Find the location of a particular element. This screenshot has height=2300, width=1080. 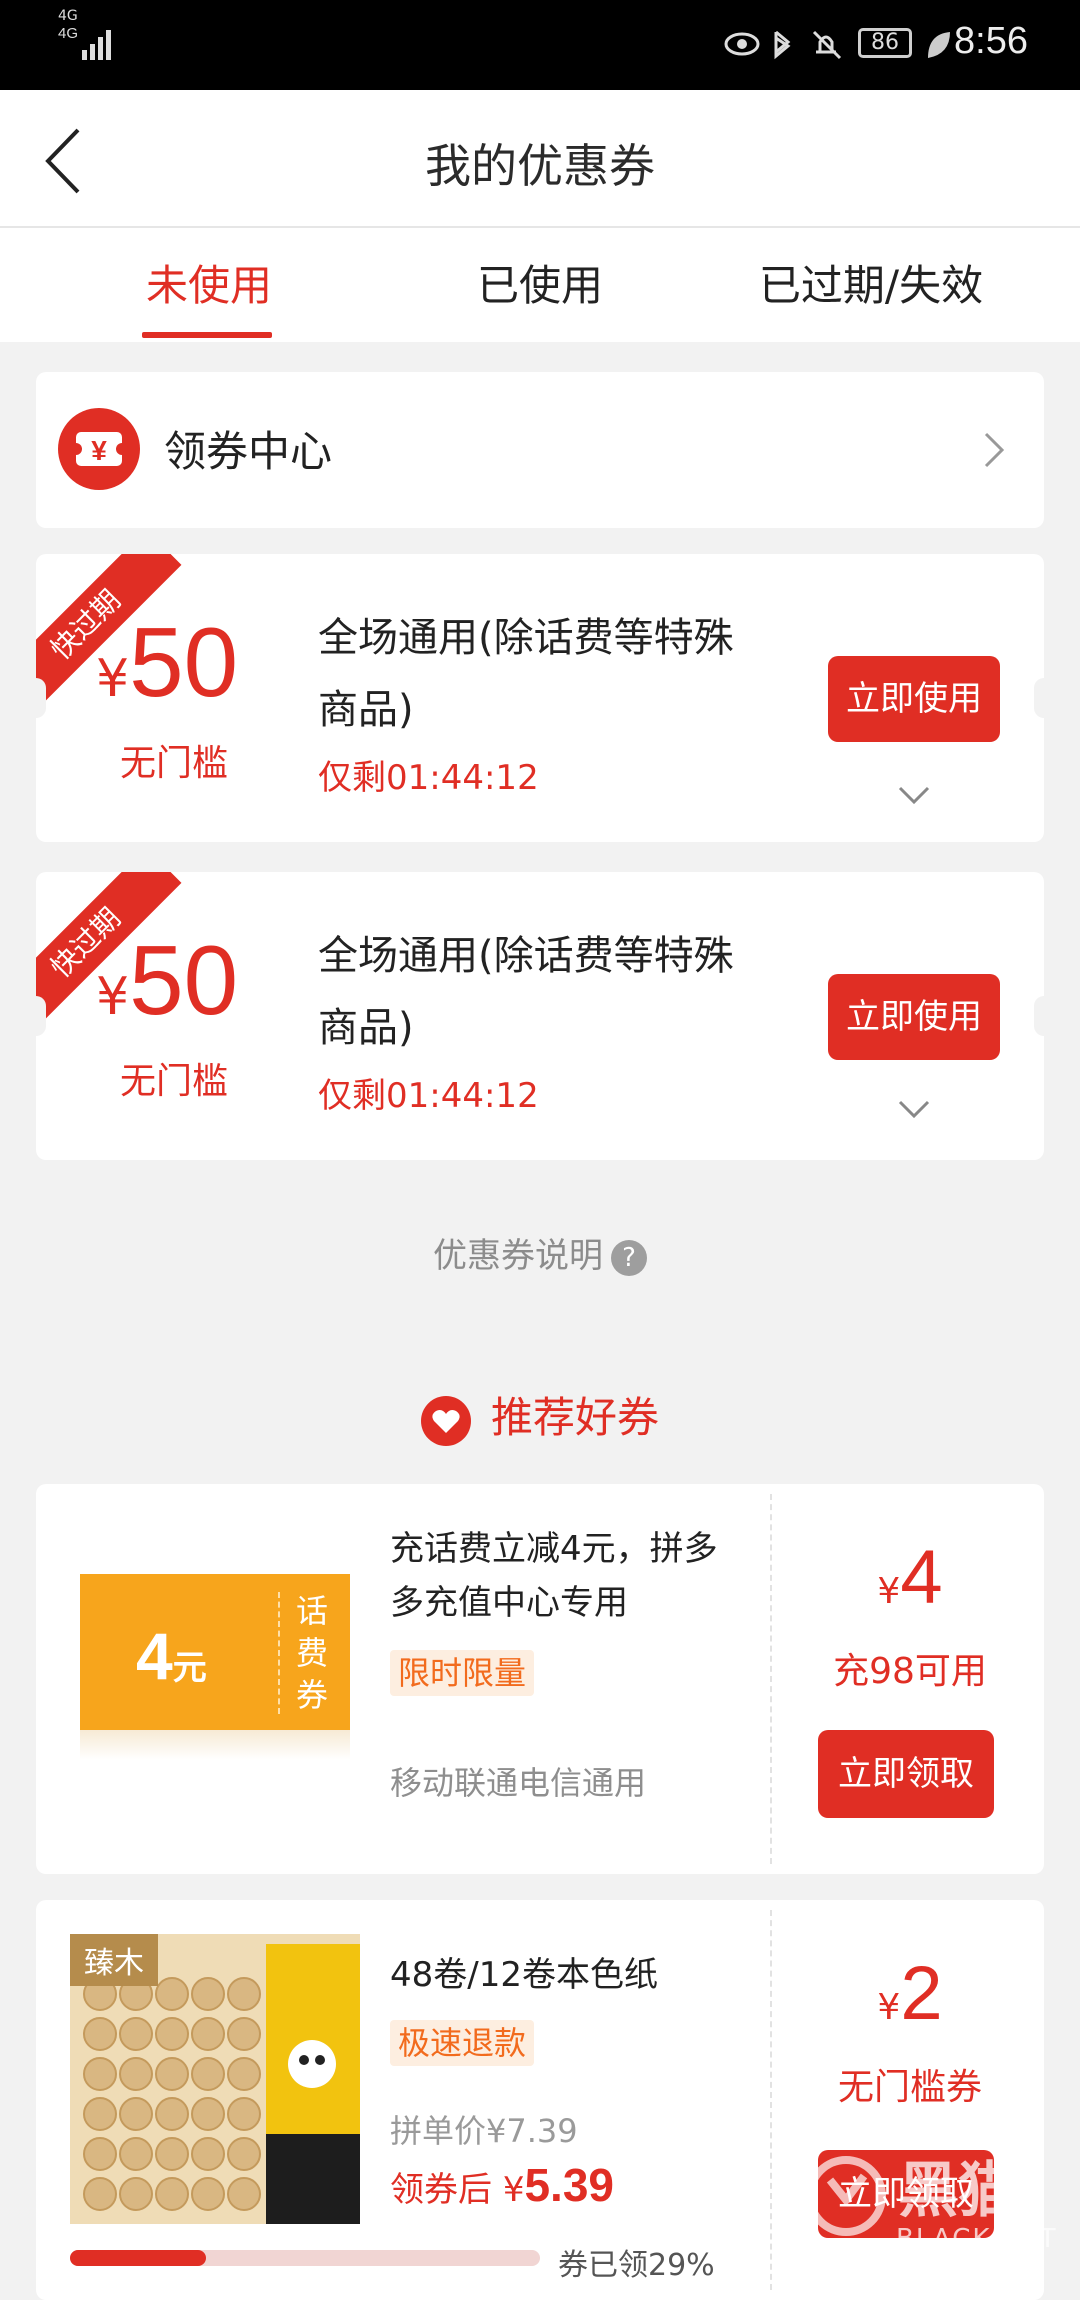

promo-tag-wrap: 限时限量 is located at coordinates (462, 1672).